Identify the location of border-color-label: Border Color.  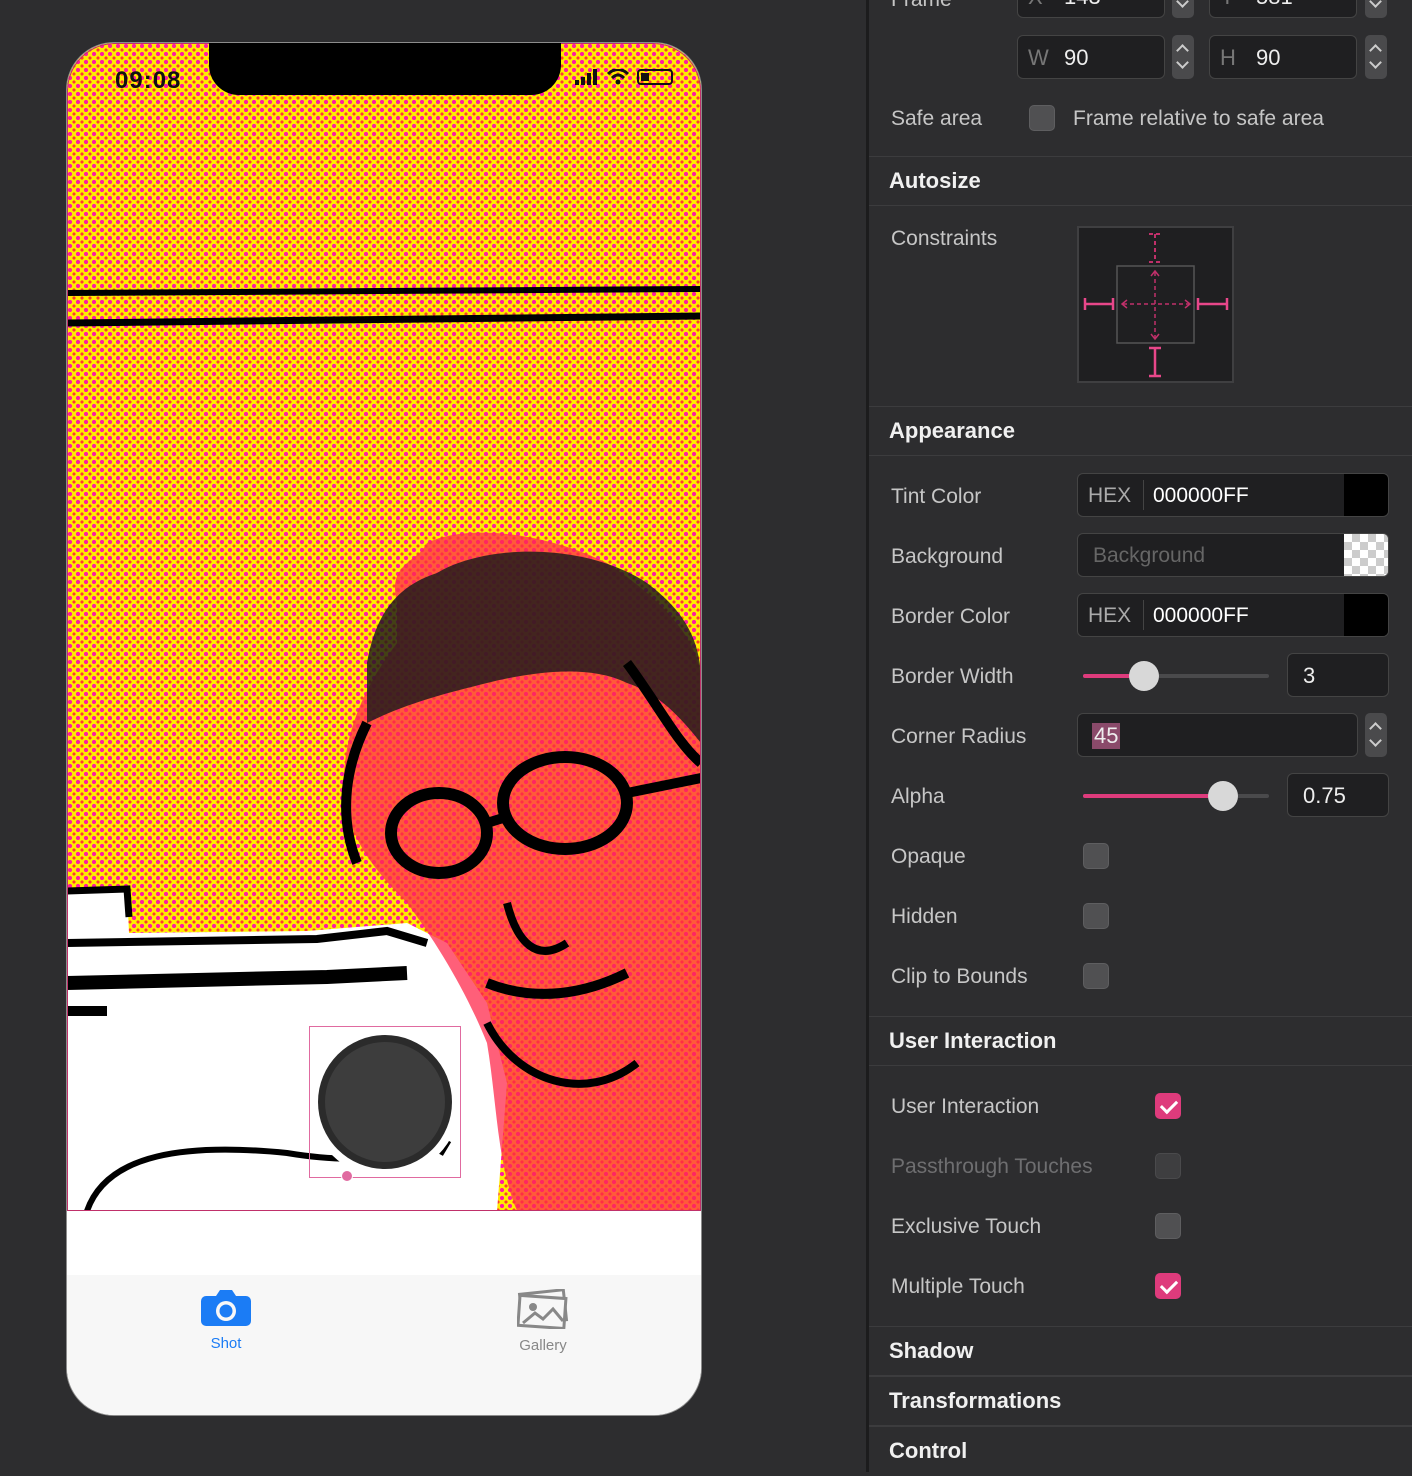
(951, 616).